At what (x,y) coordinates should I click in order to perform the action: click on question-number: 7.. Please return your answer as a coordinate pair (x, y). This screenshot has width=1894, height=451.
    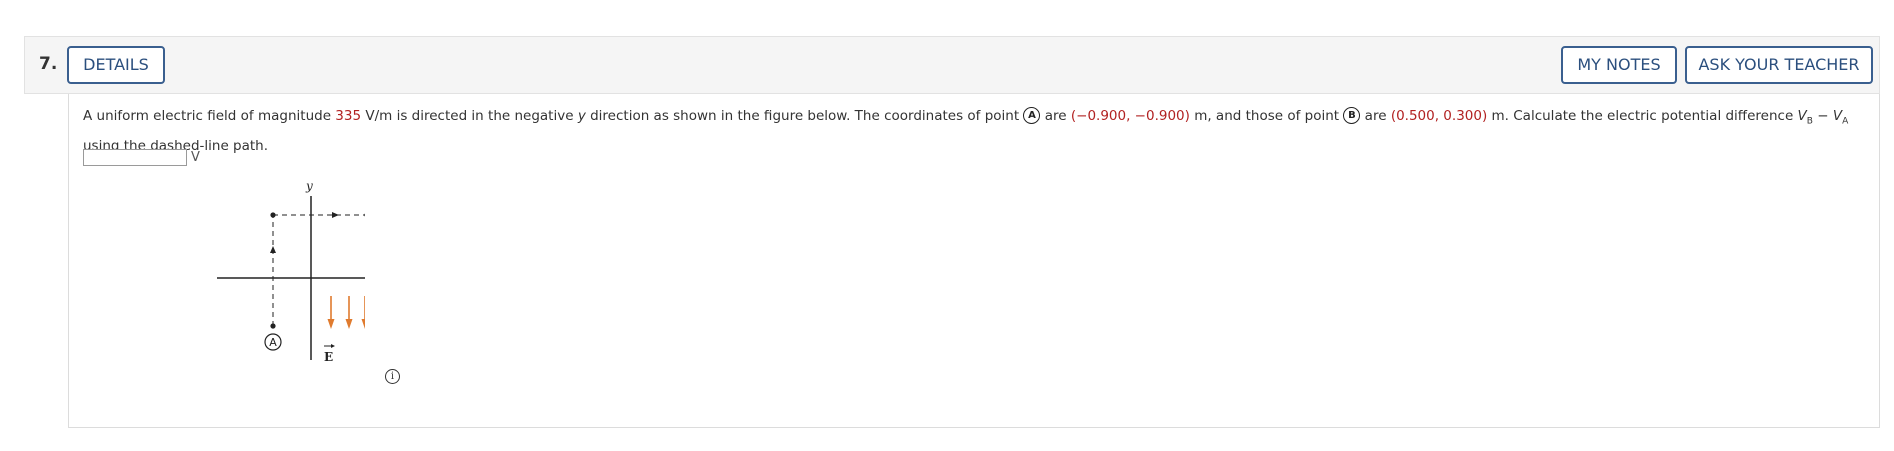
    Looking at the image, I should click on (48, 64).